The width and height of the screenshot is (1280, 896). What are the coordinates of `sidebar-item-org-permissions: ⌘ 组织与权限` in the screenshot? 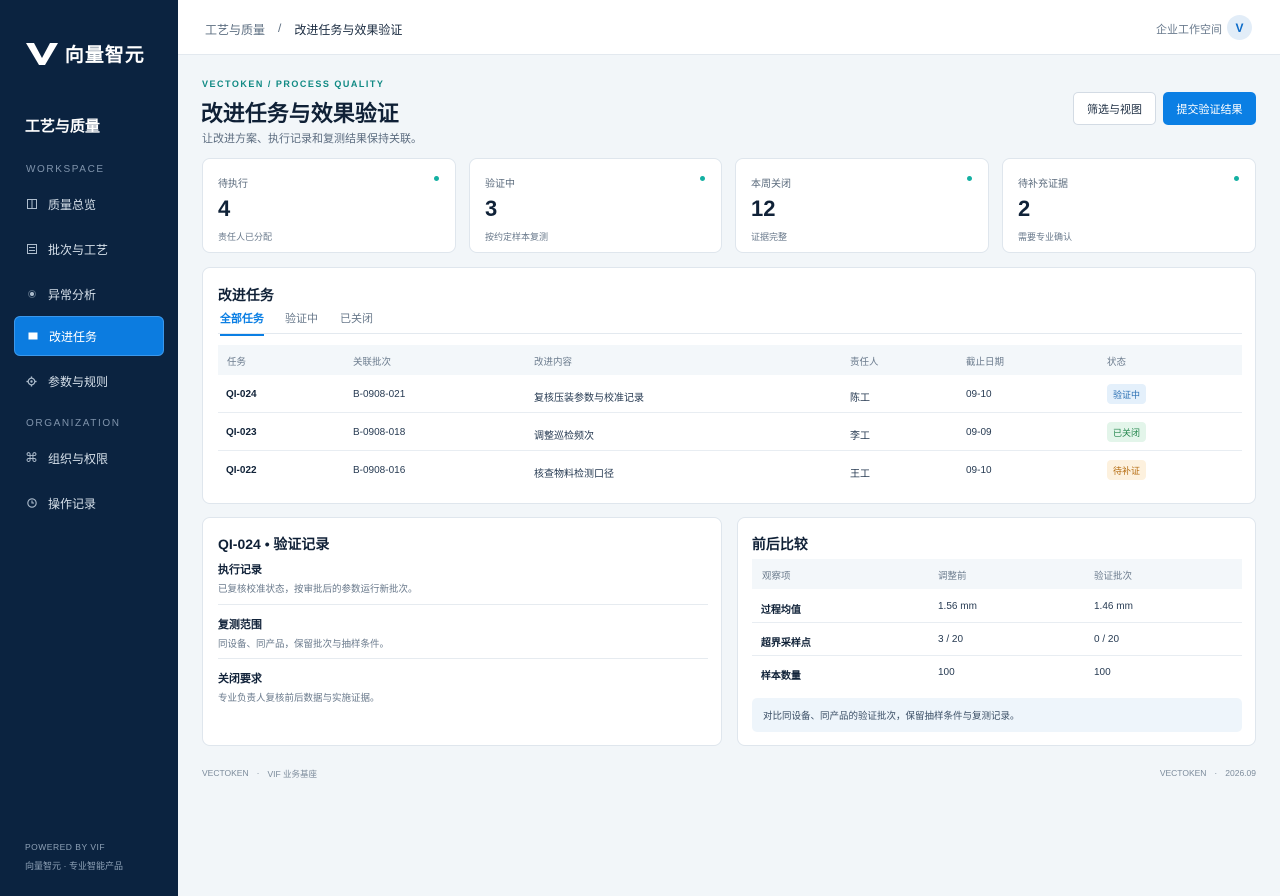 It's located at (89, 458).